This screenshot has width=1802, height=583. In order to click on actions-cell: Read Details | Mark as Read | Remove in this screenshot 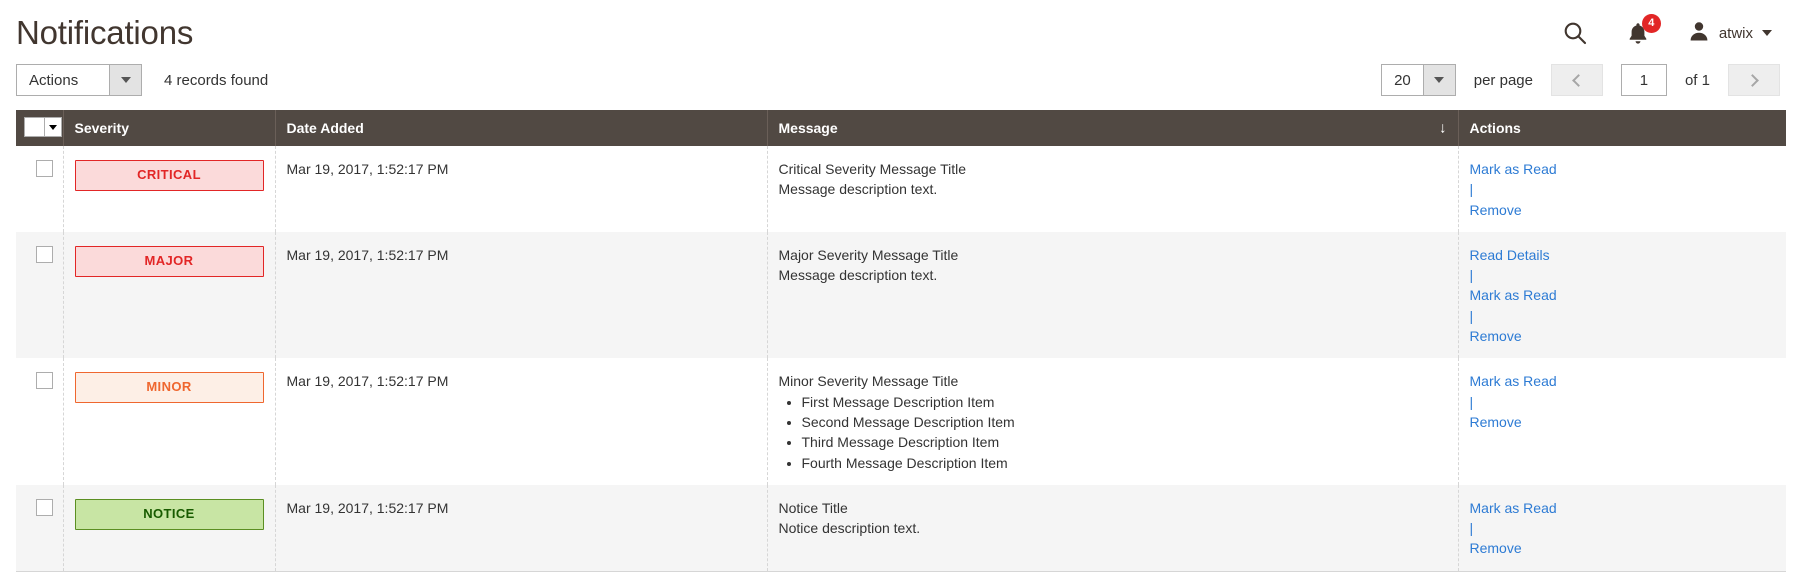, I will do `click(1622, 295)`.